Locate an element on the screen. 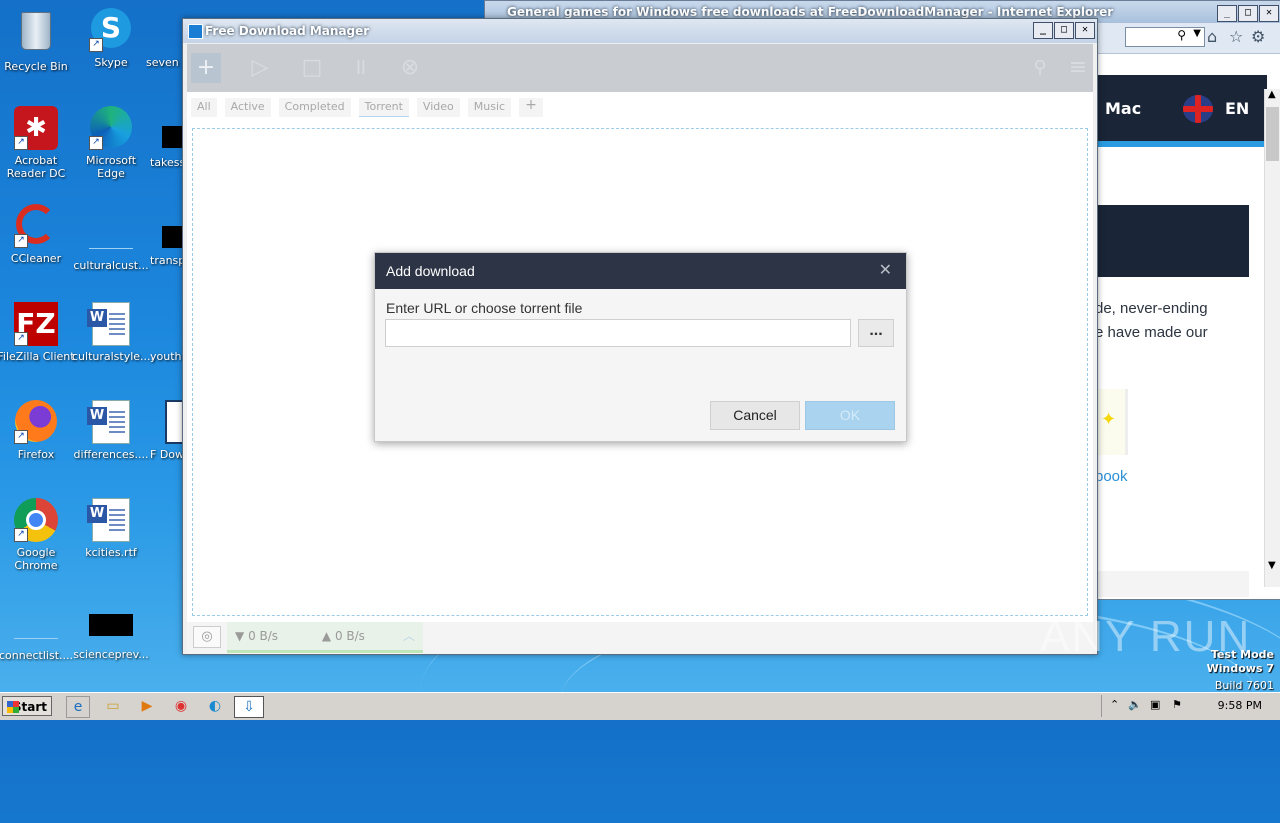 This screenshot has height=823, width=1280. desktop-icon-skype: S ↗ Skype is located at coordinates (111, 38).